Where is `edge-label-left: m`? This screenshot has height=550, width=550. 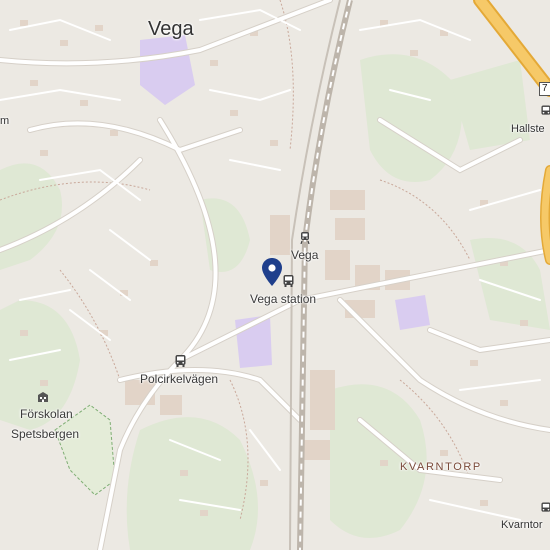 edge-label-left: m is located at coordinates (5, 121).